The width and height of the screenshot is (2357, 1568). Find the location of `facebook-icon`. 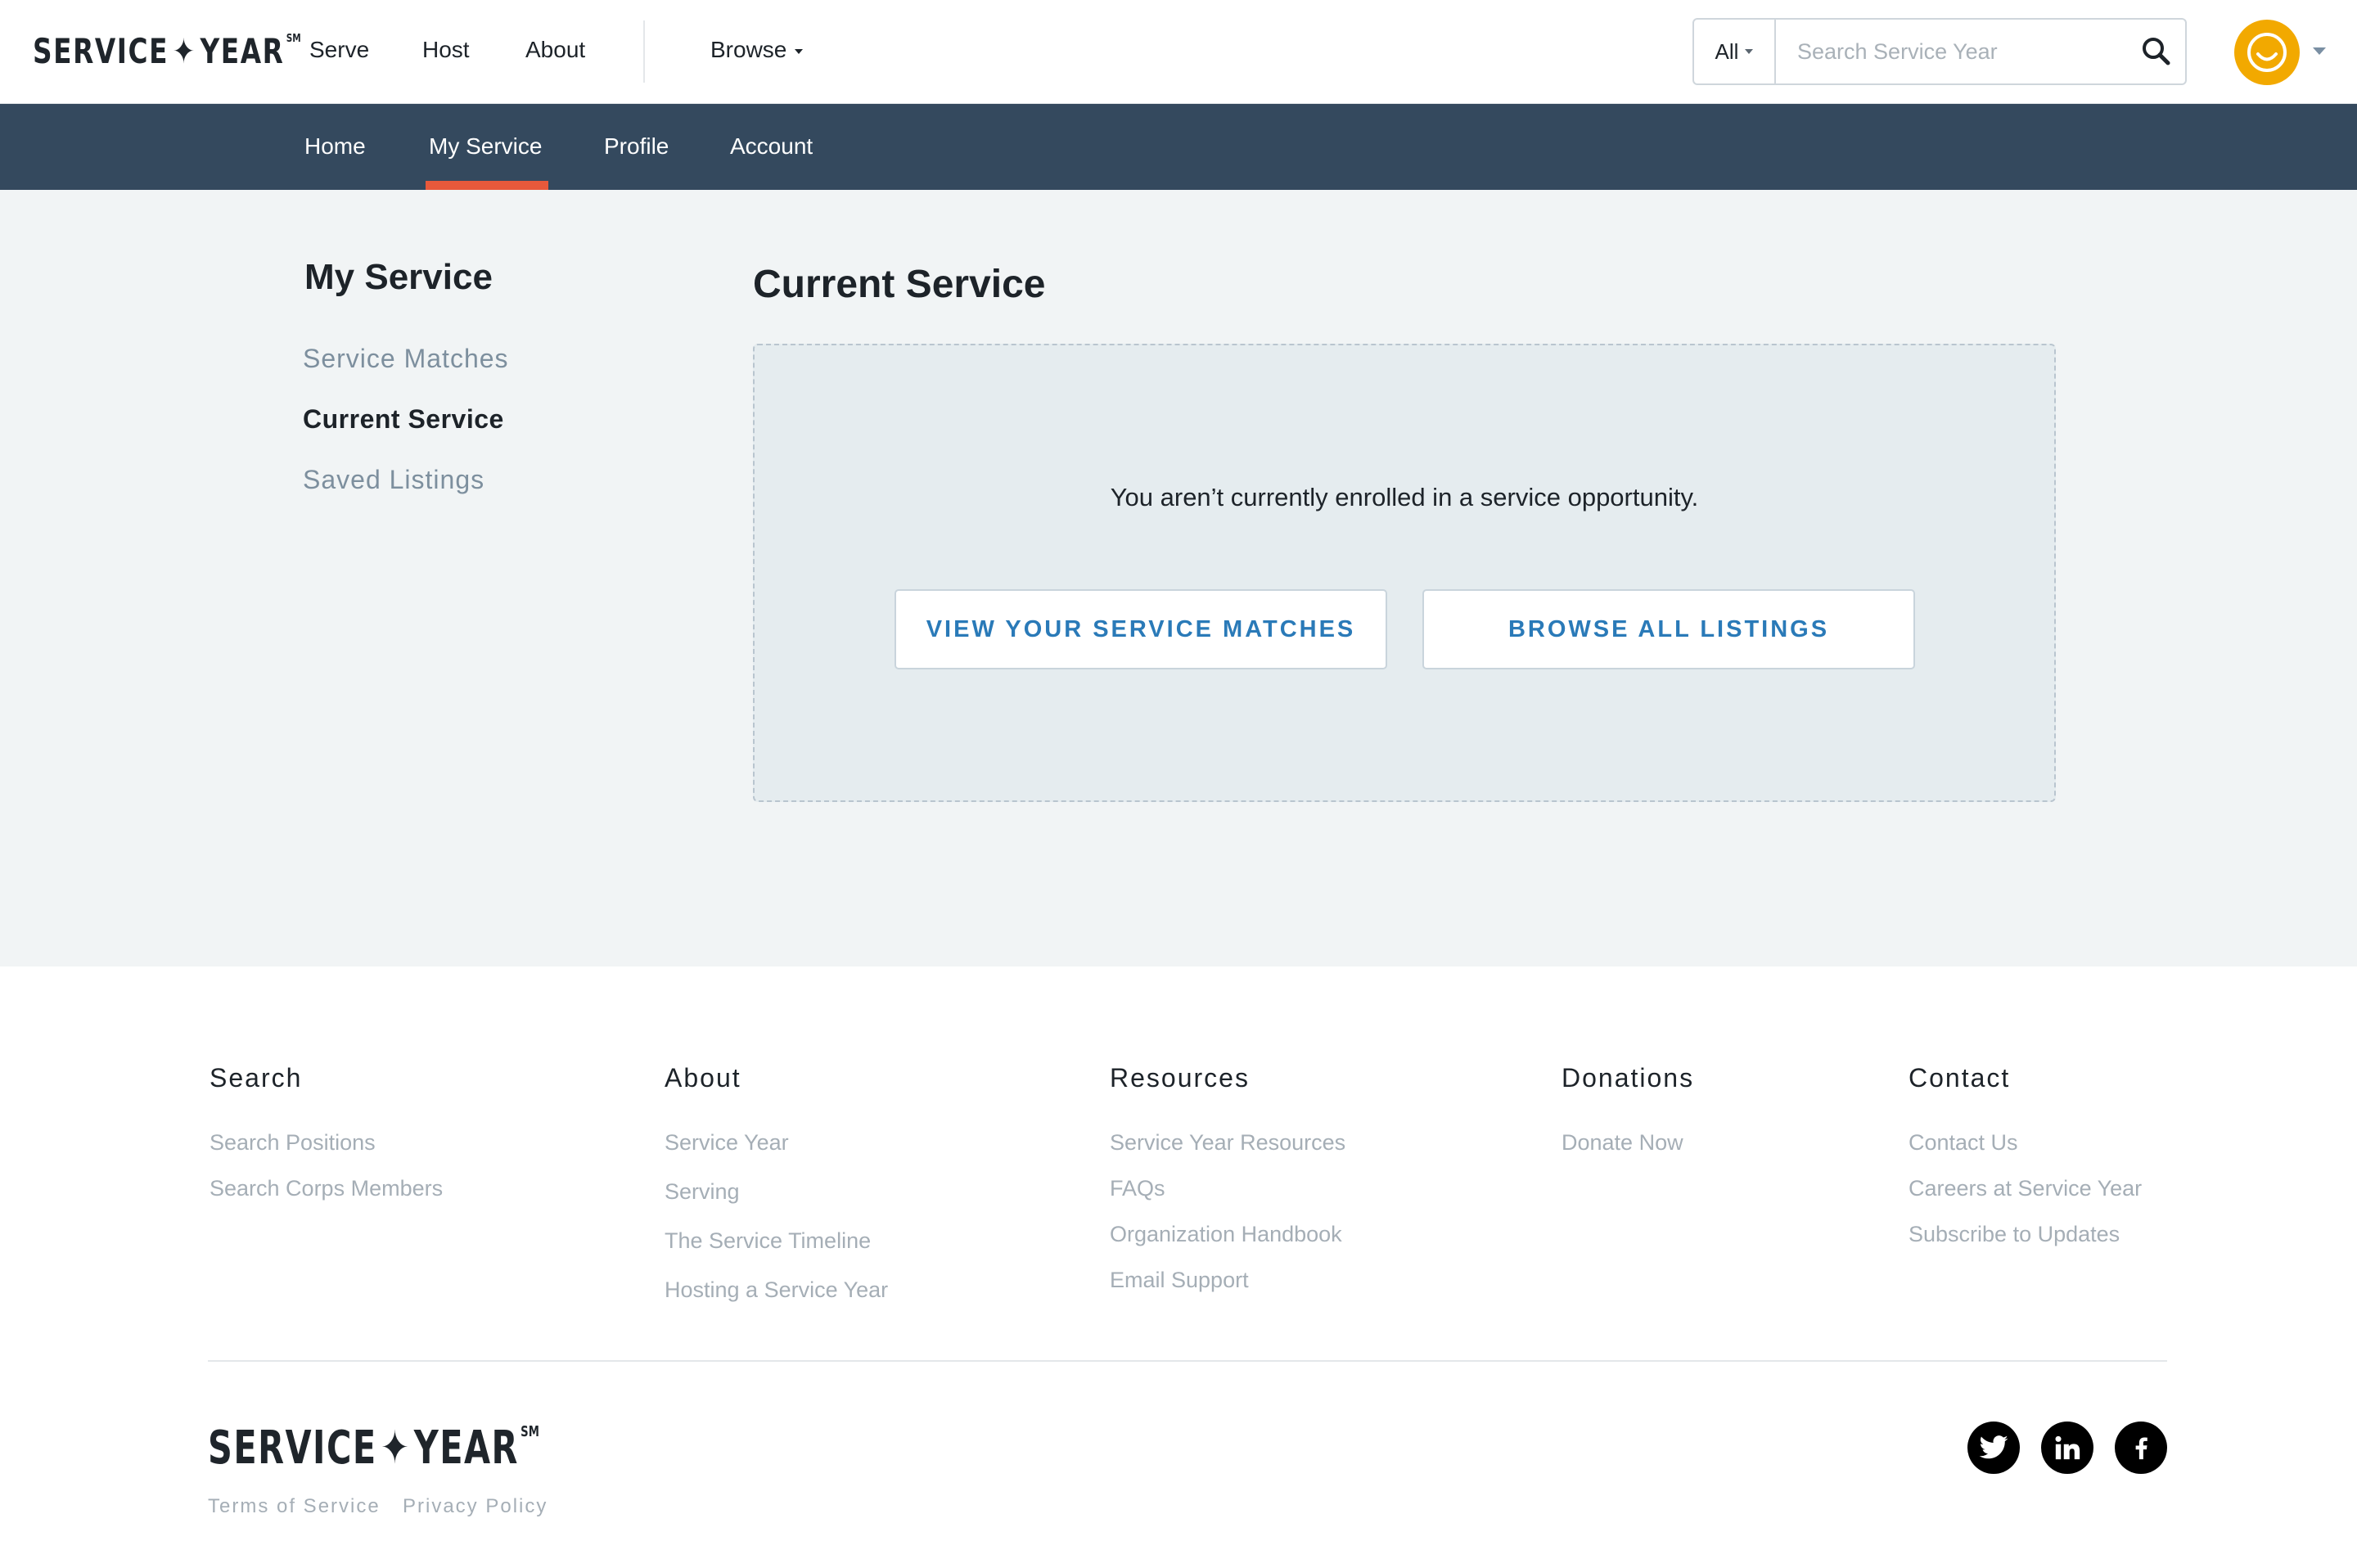

facebook-icon is located at coordinates (2141, 1448).